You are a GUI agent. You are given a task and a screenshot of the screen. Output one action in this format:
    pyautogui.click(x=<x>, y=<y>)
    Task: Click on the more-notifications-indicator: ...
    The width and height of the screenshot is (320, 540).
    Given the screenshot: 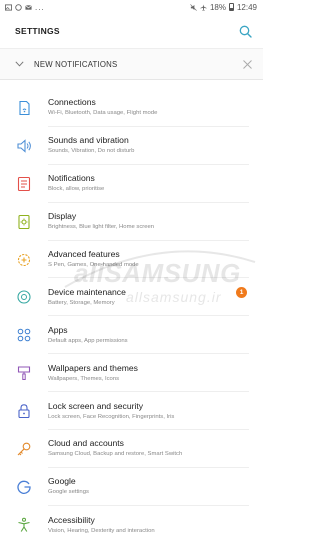 What is the action you would take?
    pyautogui.click(x=40, y=7)
    